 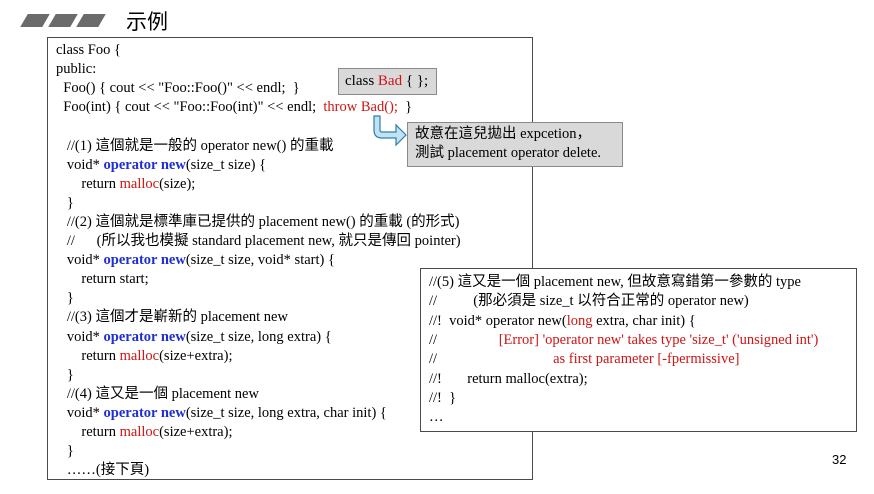 I want to click on code-line: // (那必須是 size_t 以符合正常的 operator new), so click(x=589, y=301).